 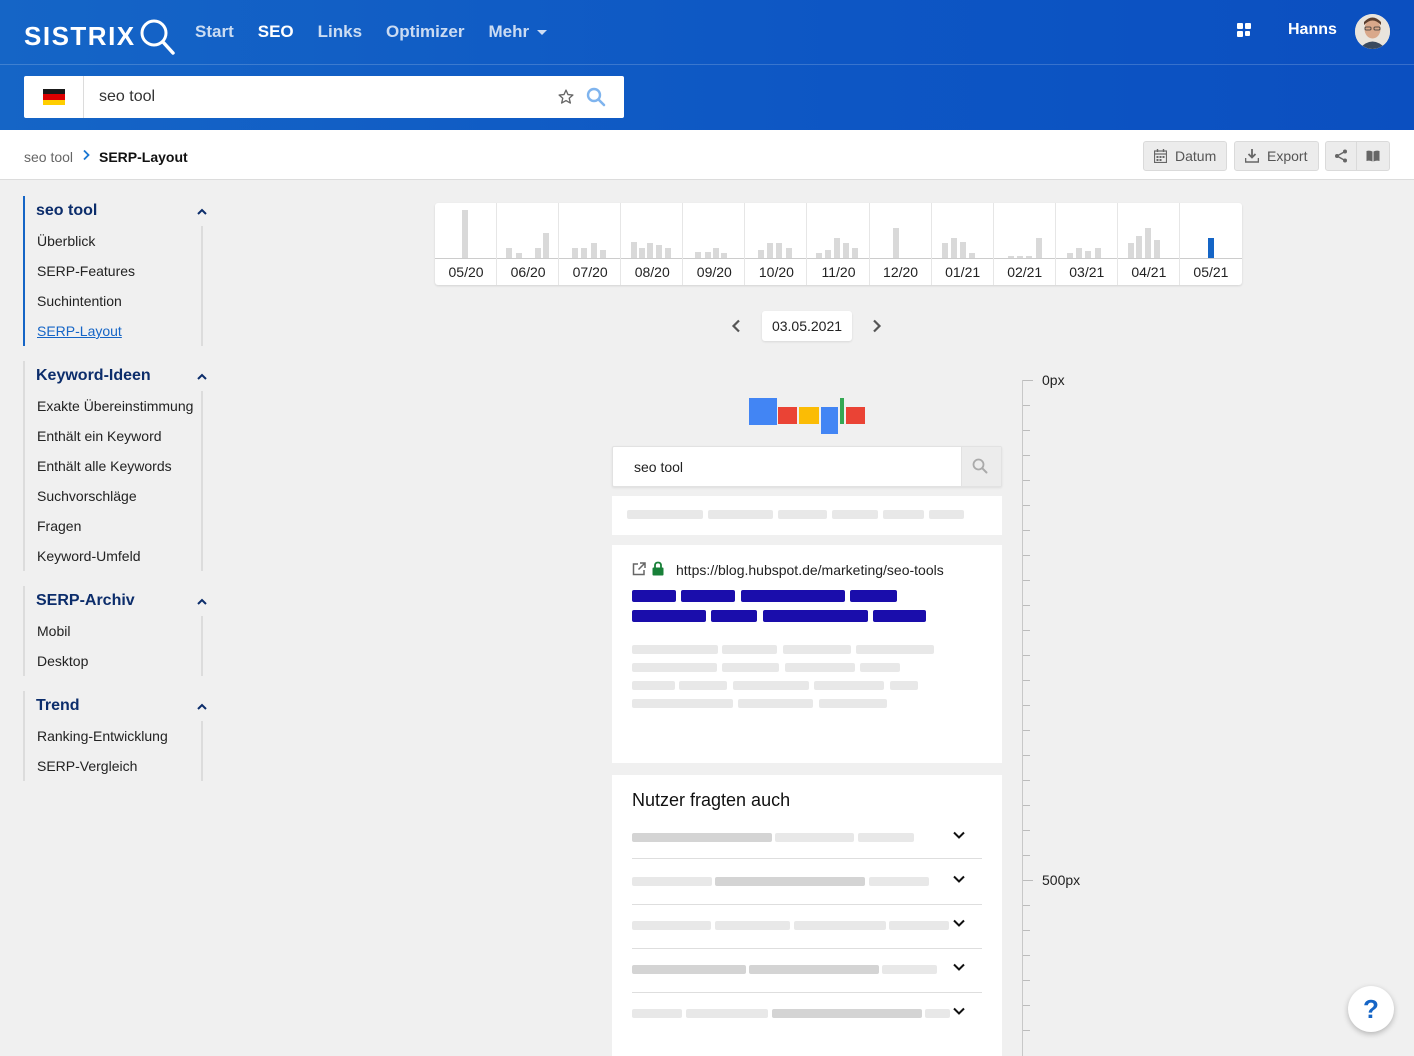 I want to click on breadcrumb-parent: seo tool, so click(x=48, y=157).